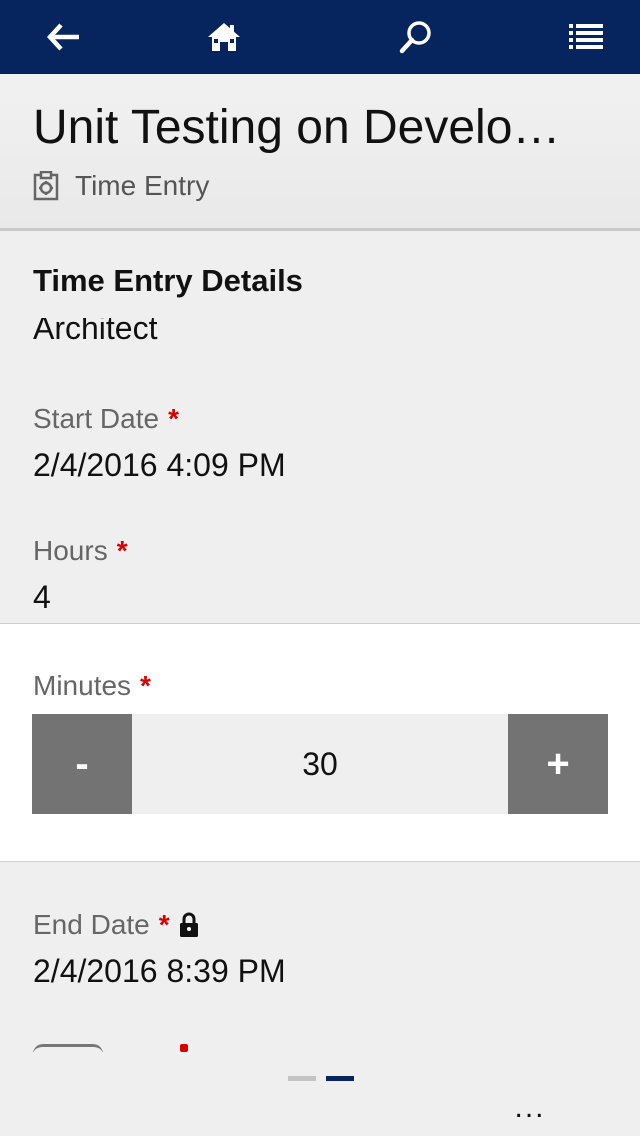  I want to click on back-arrow-icon, so click(63, 37).